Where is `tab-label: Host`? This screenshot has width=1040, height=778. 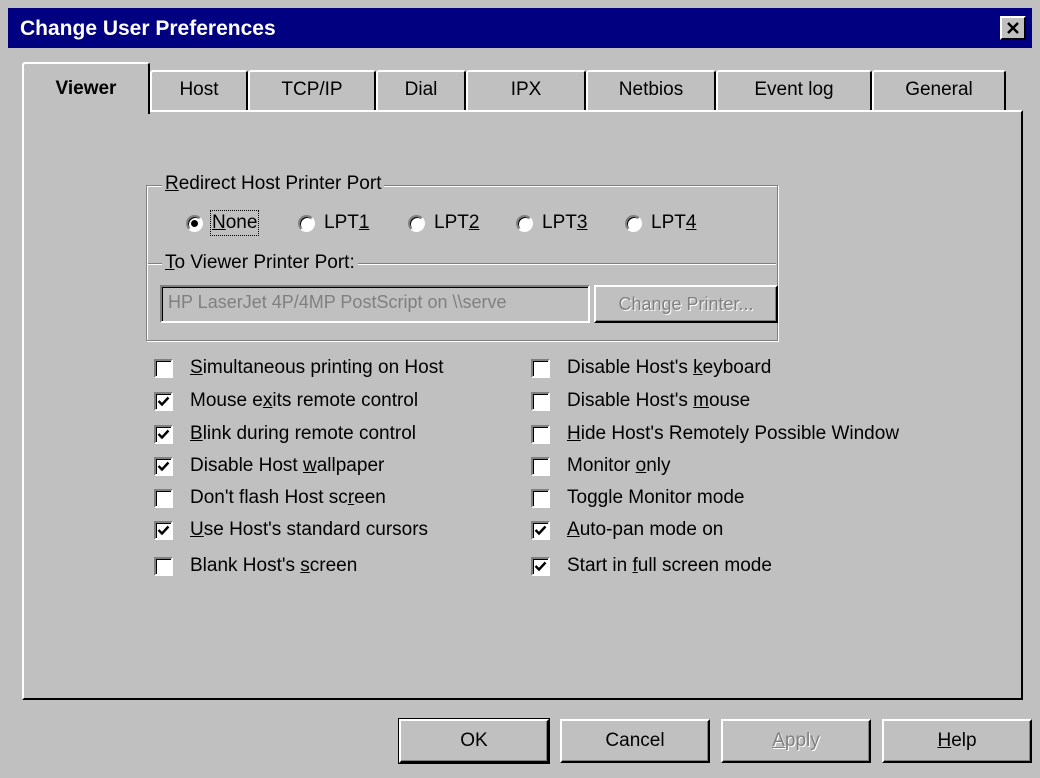
tab-label: Host is located at coordinates (199, 89).